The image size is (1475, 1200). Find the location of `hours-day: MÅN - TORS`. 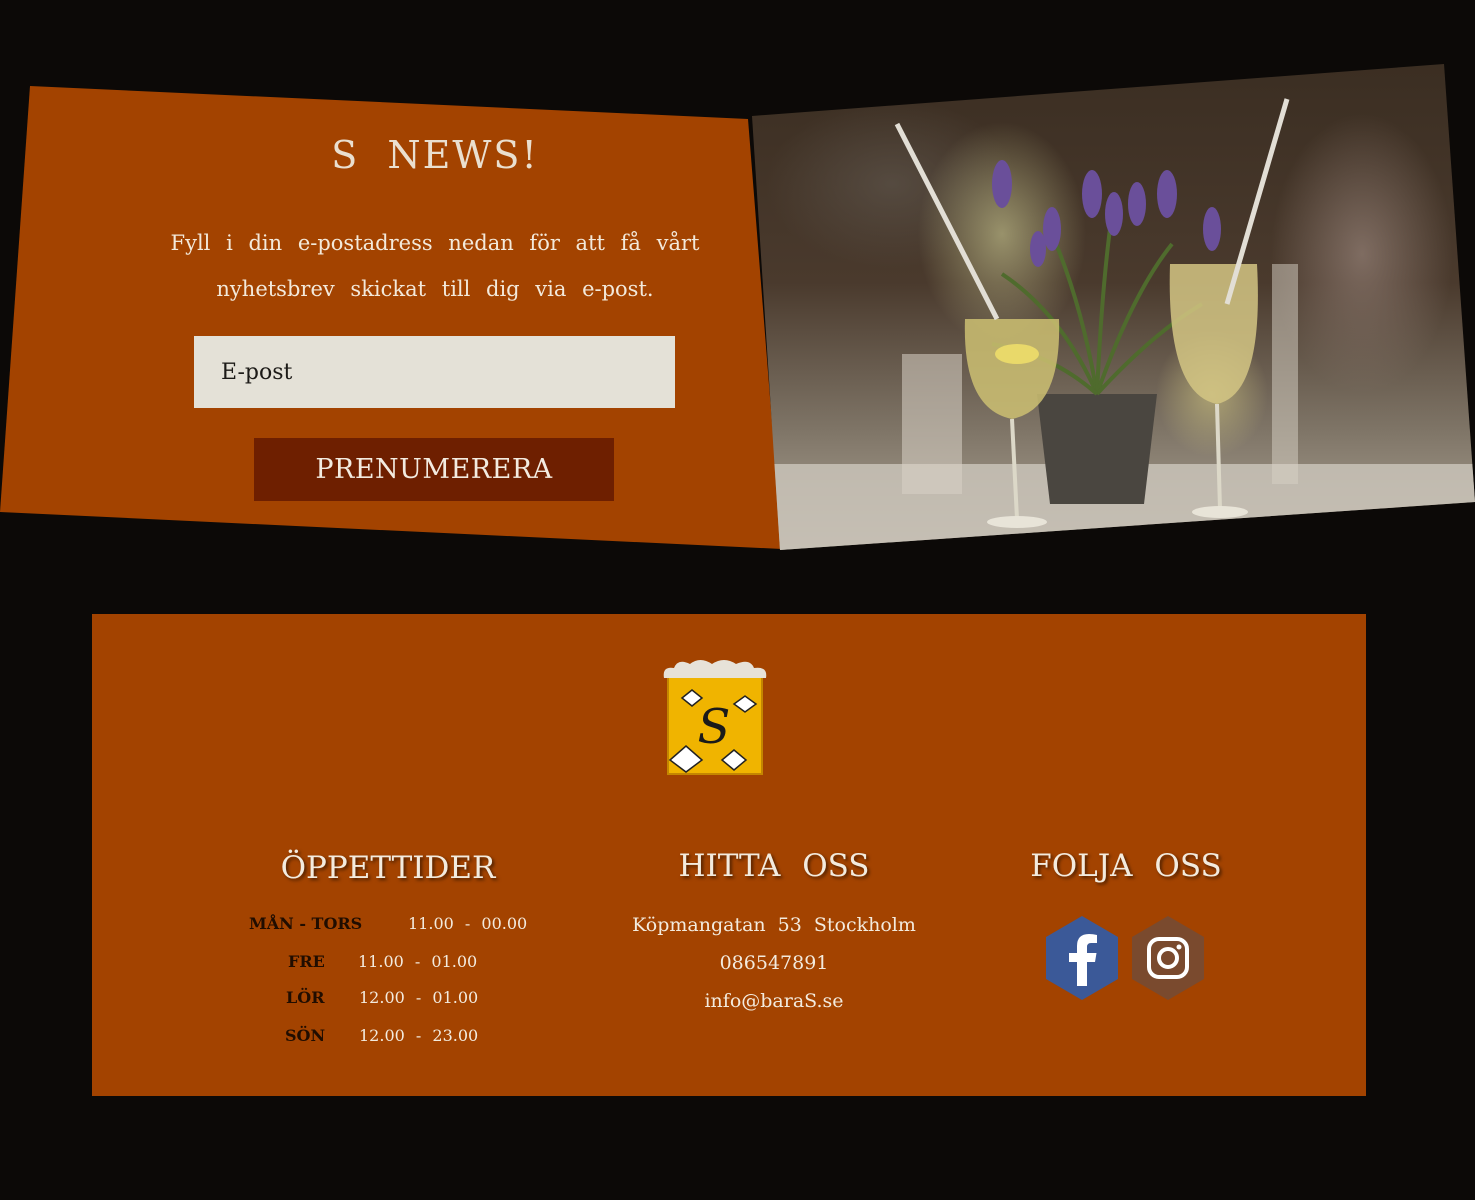

hours-day: MÅN - TORS is located at coordinates (306, 923).